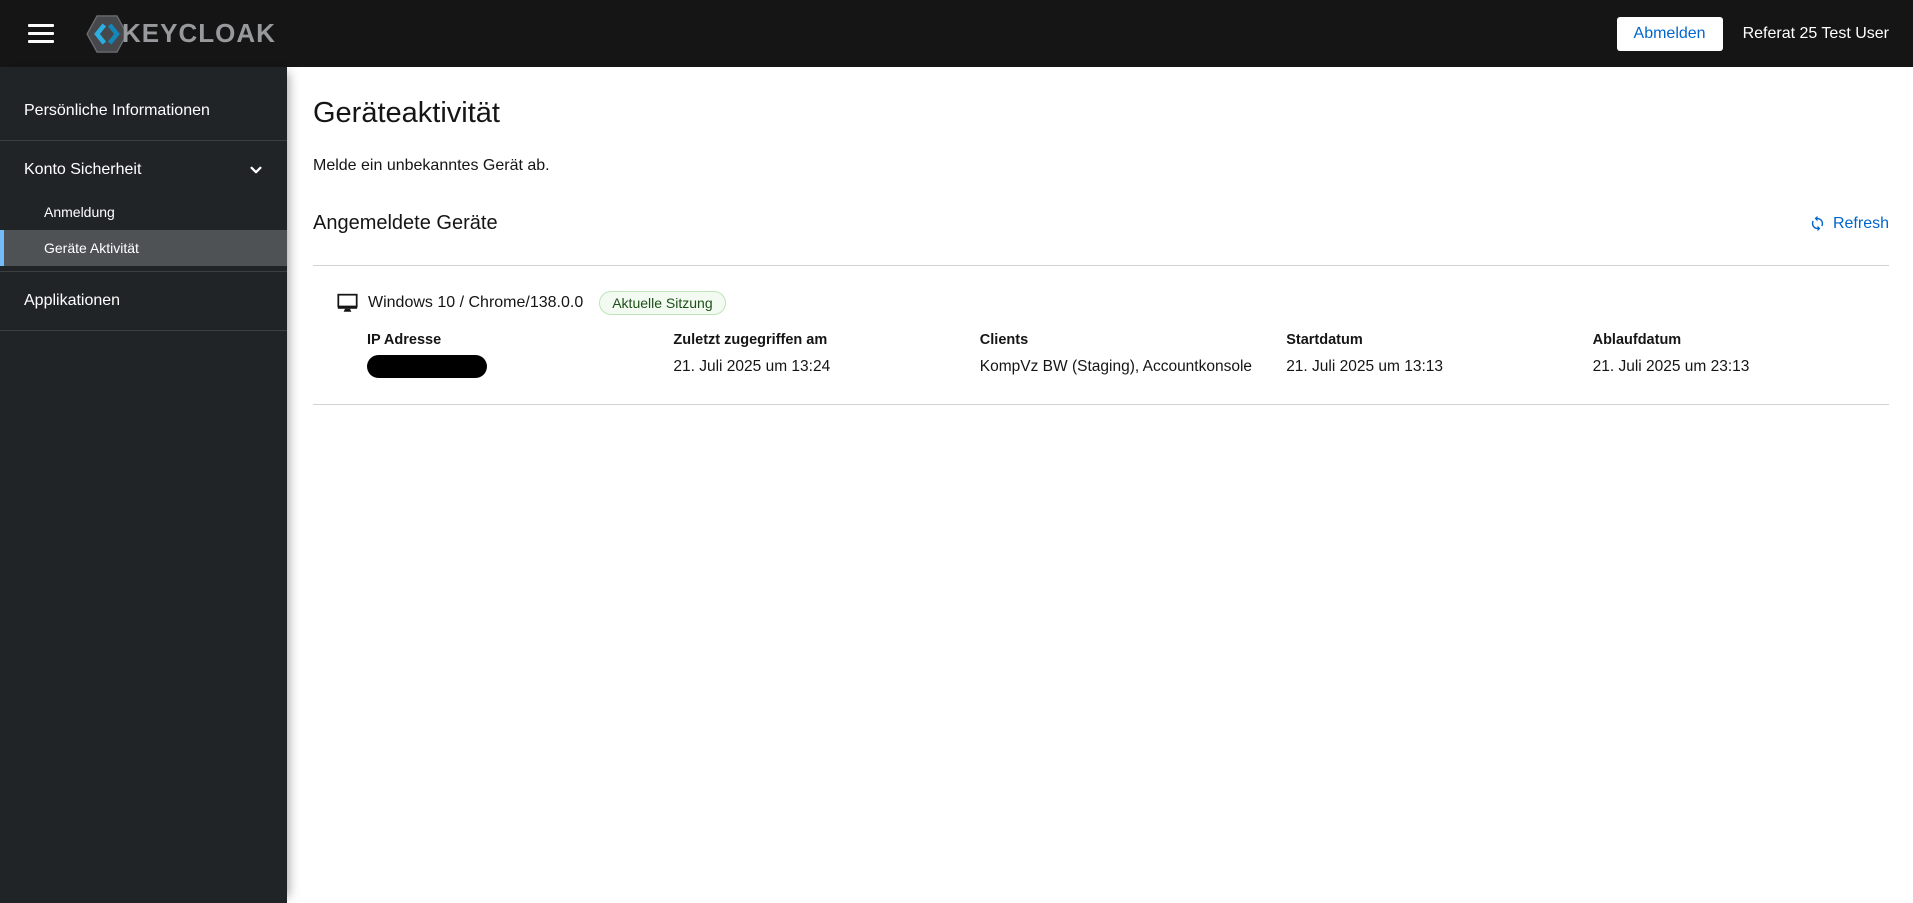 The height and width of the screenshot is (903, 1913). I want to click on sidebar-item-device-activity: Geräte Aktivität, so click(143, 248).